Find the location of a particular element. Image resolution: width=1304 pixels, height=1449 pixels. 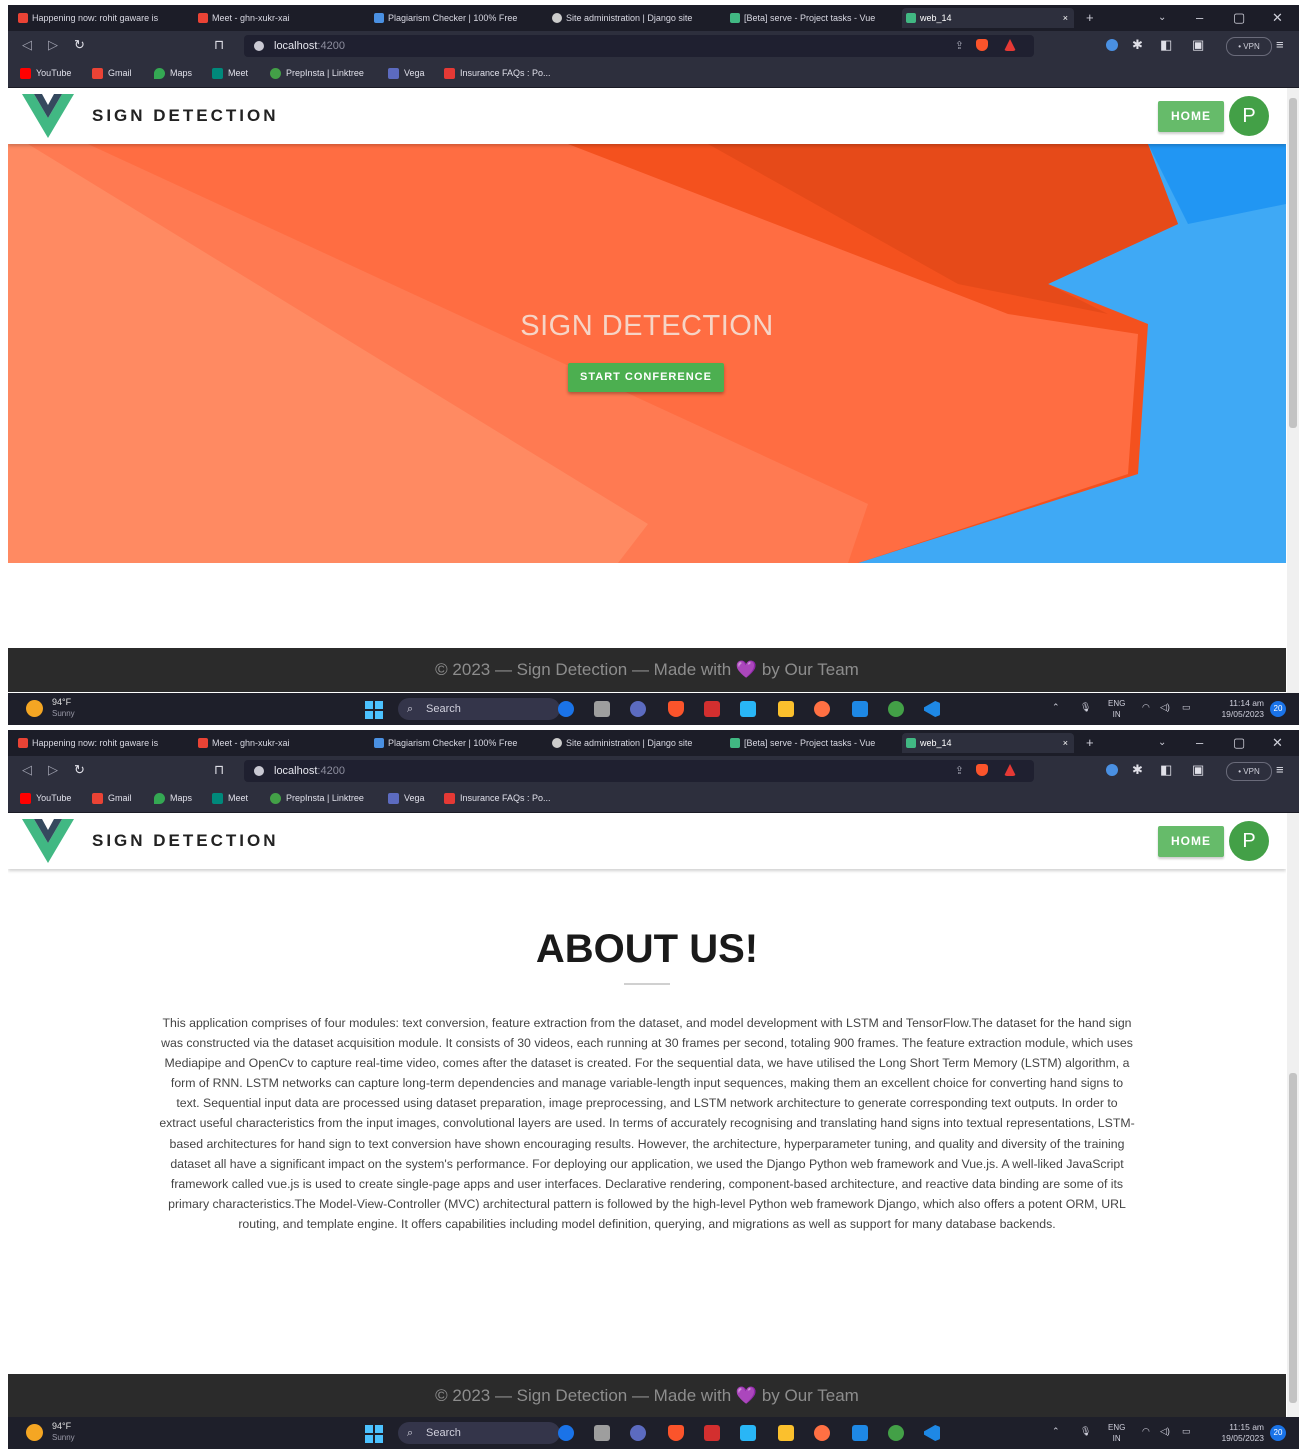

microphone-icon: 🎙 is located at coordinates (1085, 707).